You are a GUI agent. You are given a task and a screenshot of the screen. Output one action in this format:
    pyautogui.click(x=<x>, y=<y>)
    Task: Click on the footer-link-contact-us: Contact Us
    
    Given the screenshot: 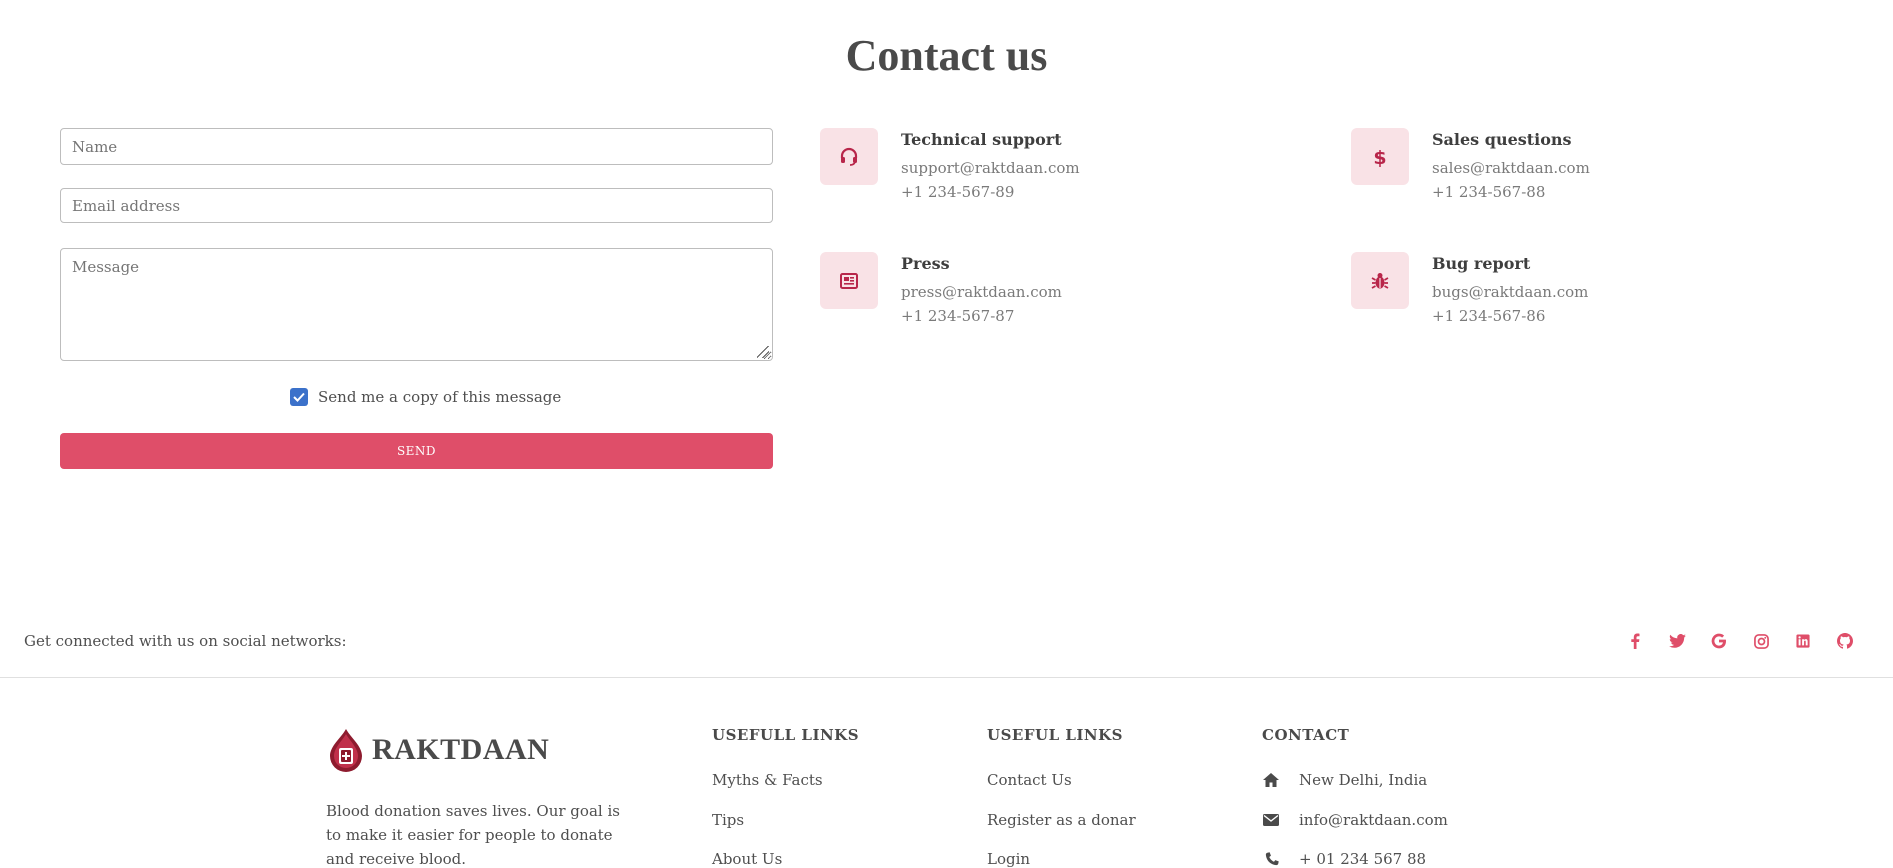 What is the action you would take?
    pyautogui.click(x=1029, y=780)
    